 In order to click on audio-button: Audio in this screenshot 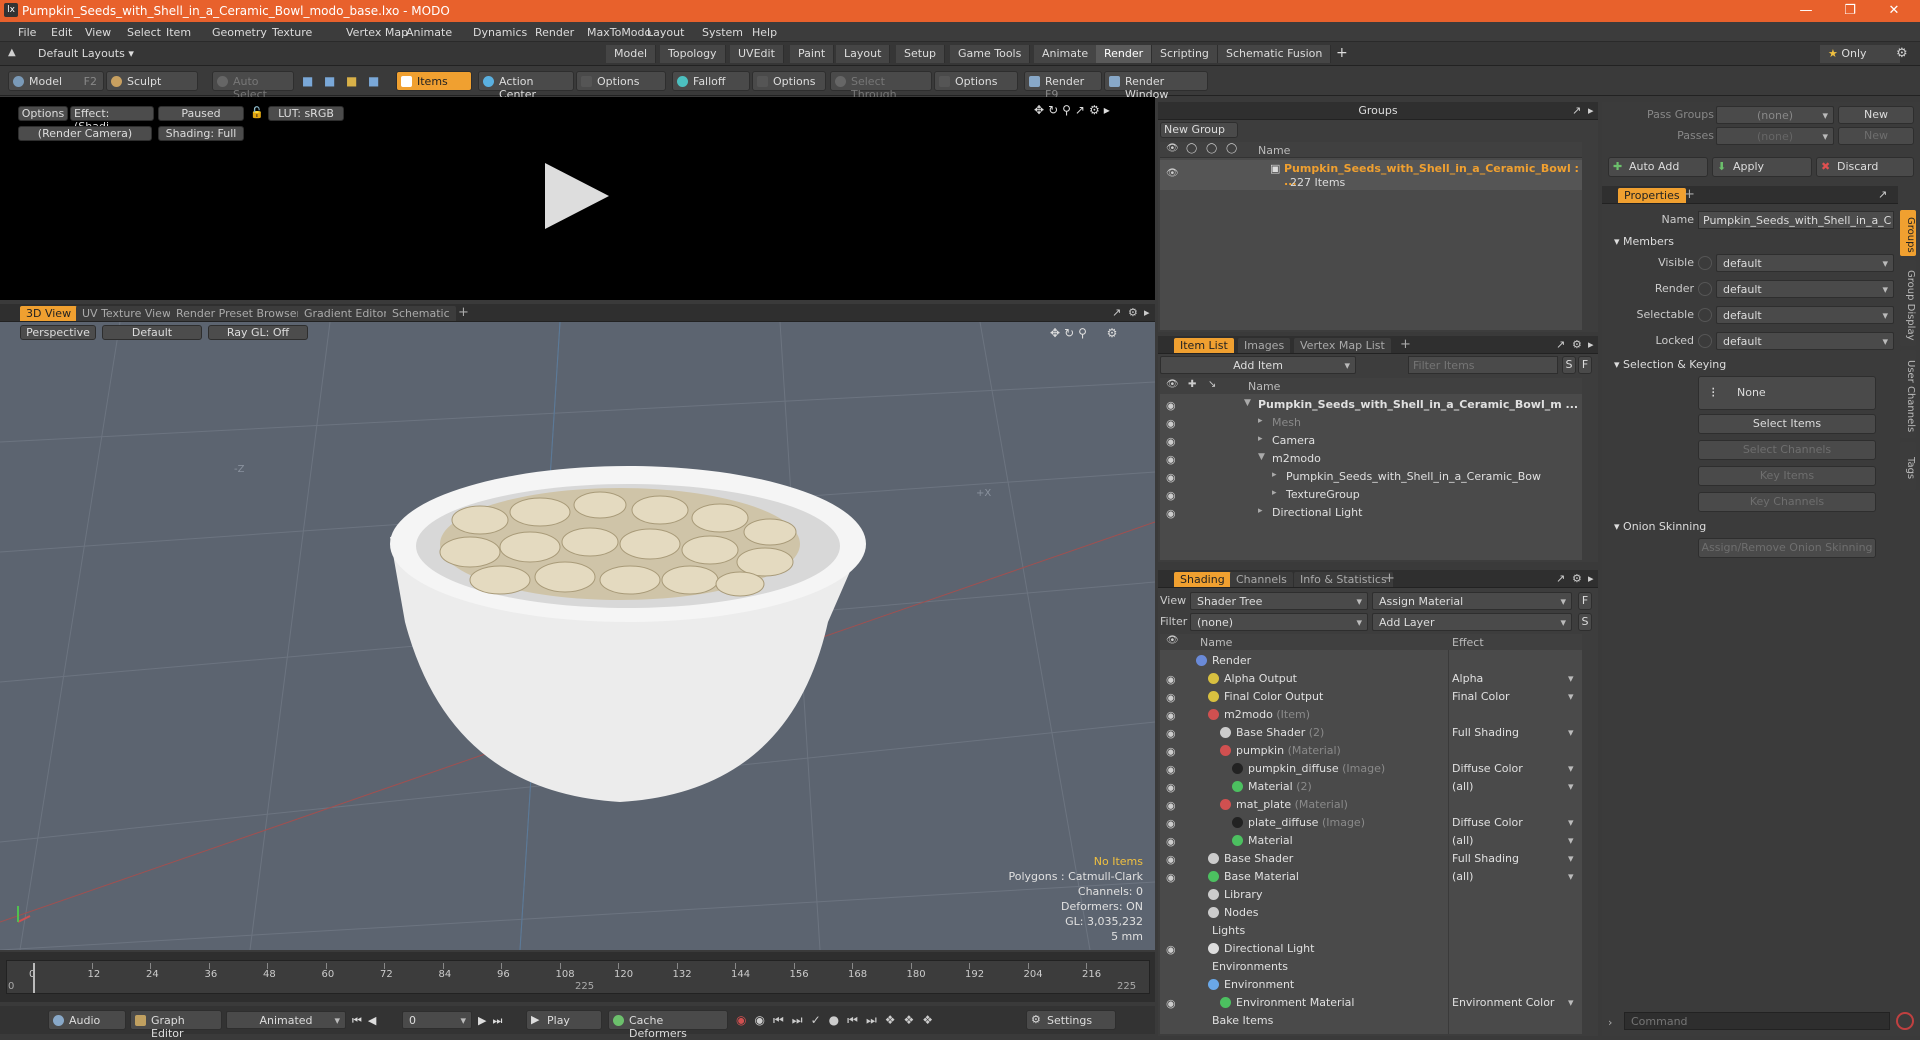, I will do `click(87, 1020)`.